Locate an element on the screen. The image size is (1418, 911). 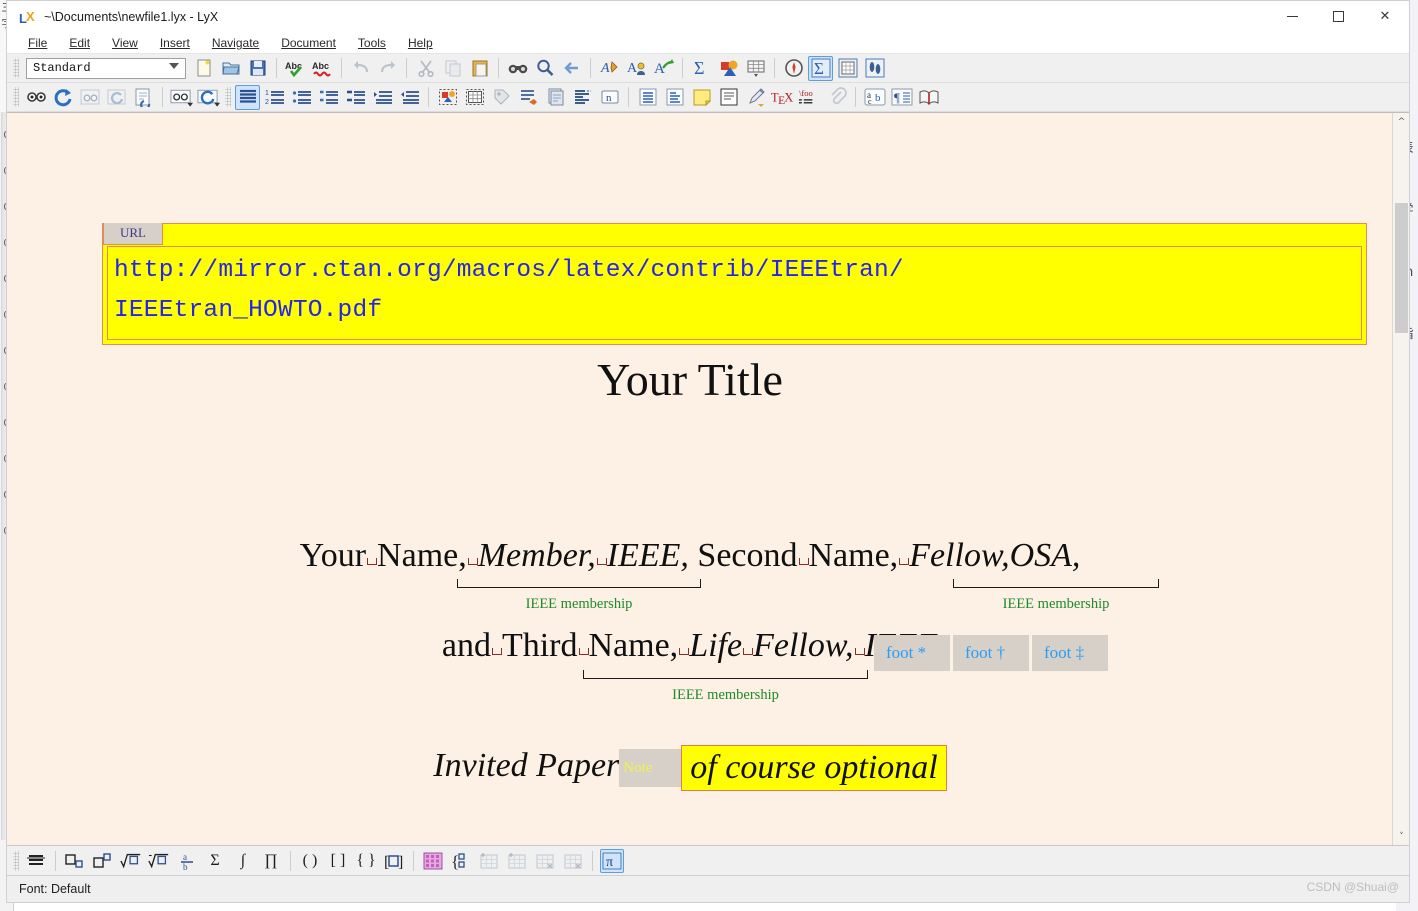
open-document-button is located at coordinates (230, 68).